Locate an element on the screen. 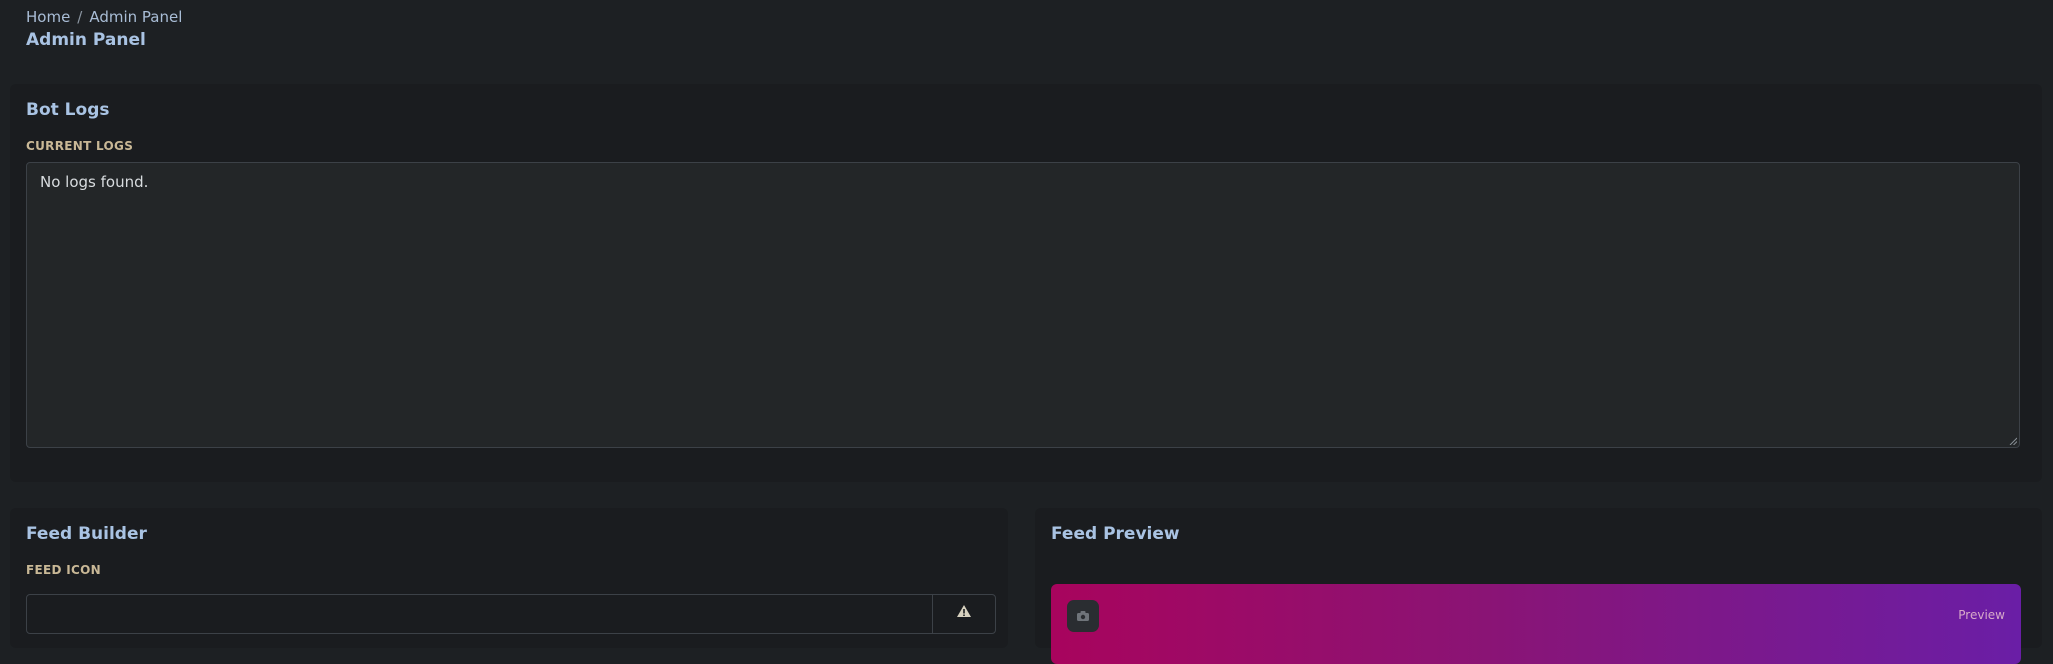 This screenshot has width=2053, height=664. feed-icon-label: FEED ICON is located at coordinates (63, 570).